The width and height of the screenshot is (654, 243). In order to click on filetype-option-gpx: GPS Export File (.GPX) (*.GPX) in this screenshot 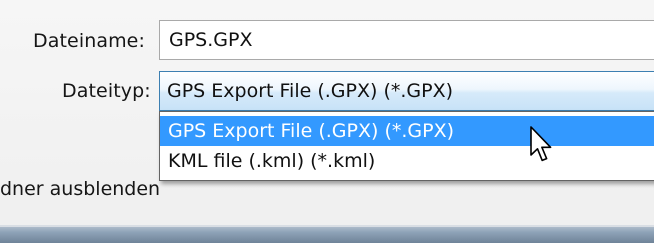, I will do `click(407, 131)`.